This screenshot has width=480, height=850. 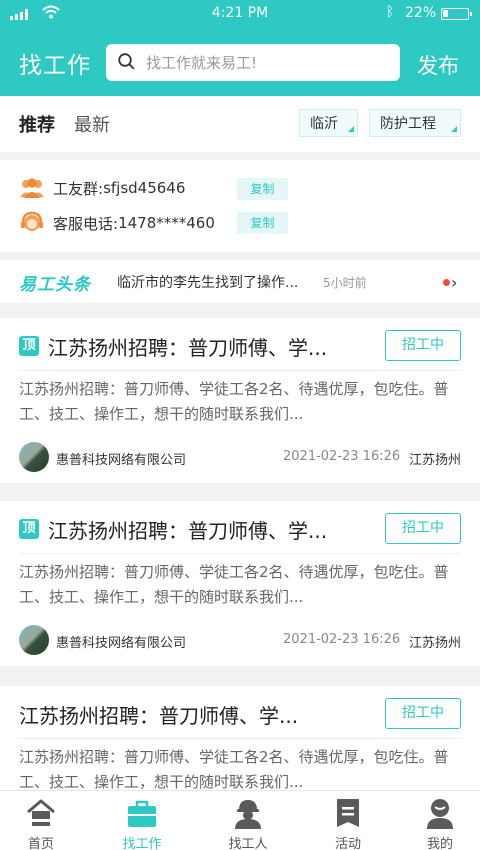 I want to click on worker-icon, so click(x=248, y=814).